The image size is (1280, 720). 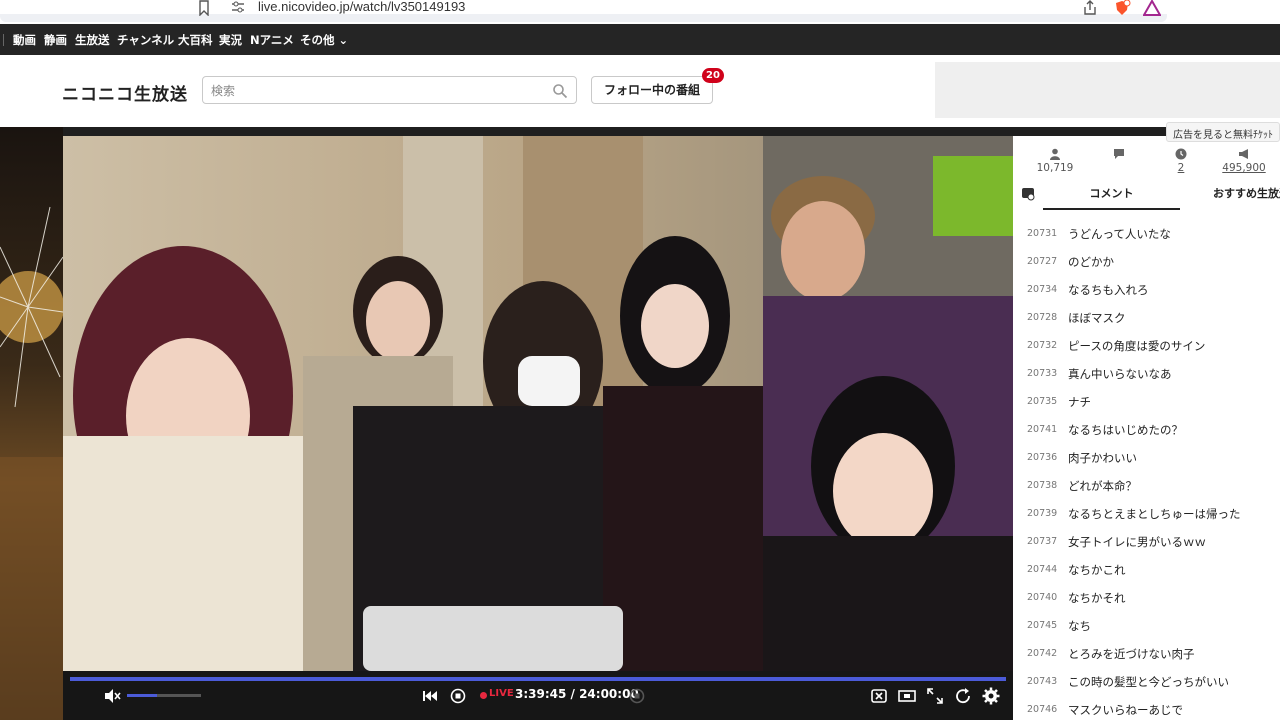 What do you see at coordinates (55, 40) in the screenshot?
I see `nav-item-seiga: 静画` at bounding box center [55, 40].